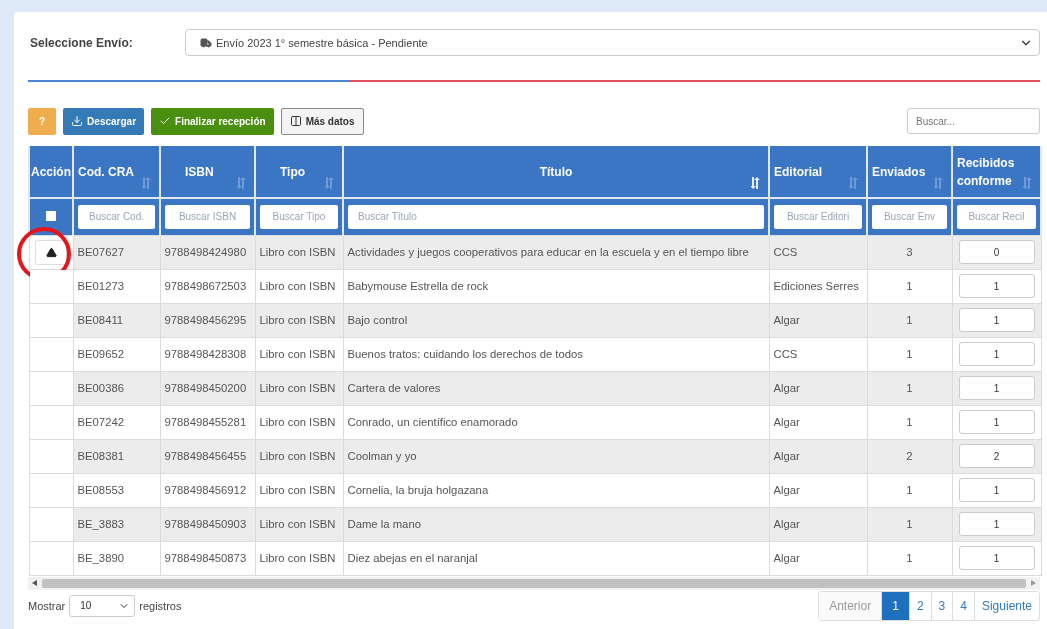 This screenshot has width=1047, height=629. I want to click on download-button: Descargar, so click(104, 121).